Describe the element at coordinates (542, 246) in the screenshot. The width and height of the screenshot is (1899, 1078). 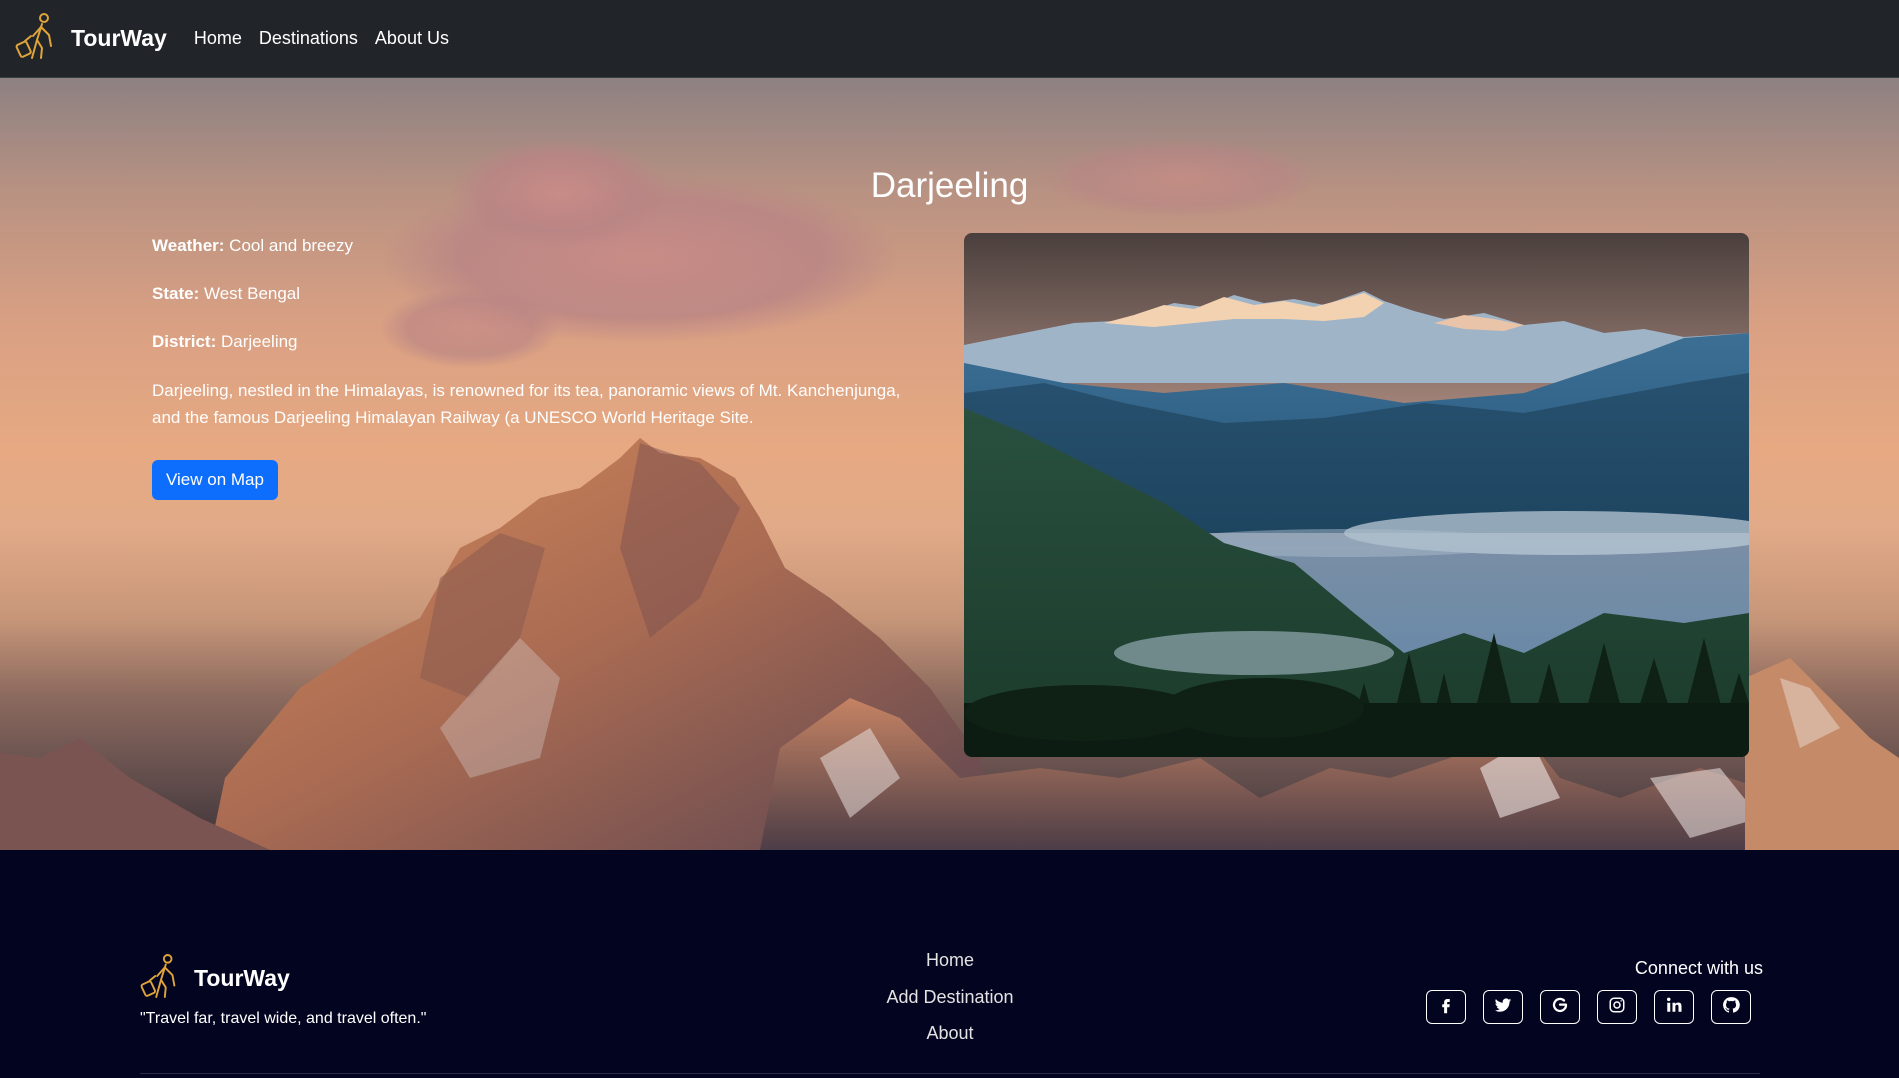
I see `weather-row: Weather: Cool and breezy` at that location.